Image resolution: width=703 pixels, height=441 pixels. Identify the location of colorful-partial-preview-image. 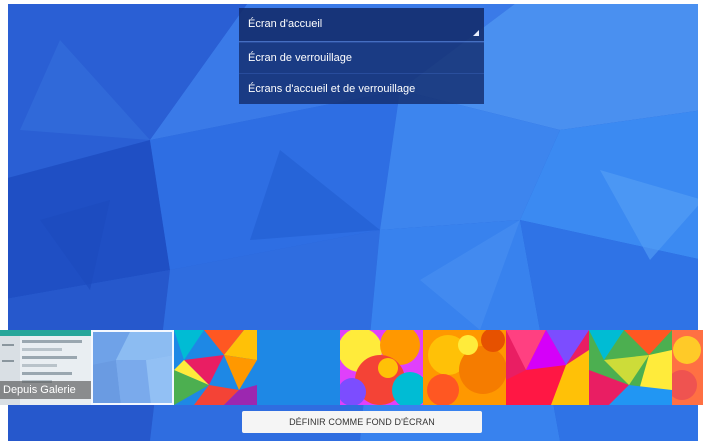
(687, 367).